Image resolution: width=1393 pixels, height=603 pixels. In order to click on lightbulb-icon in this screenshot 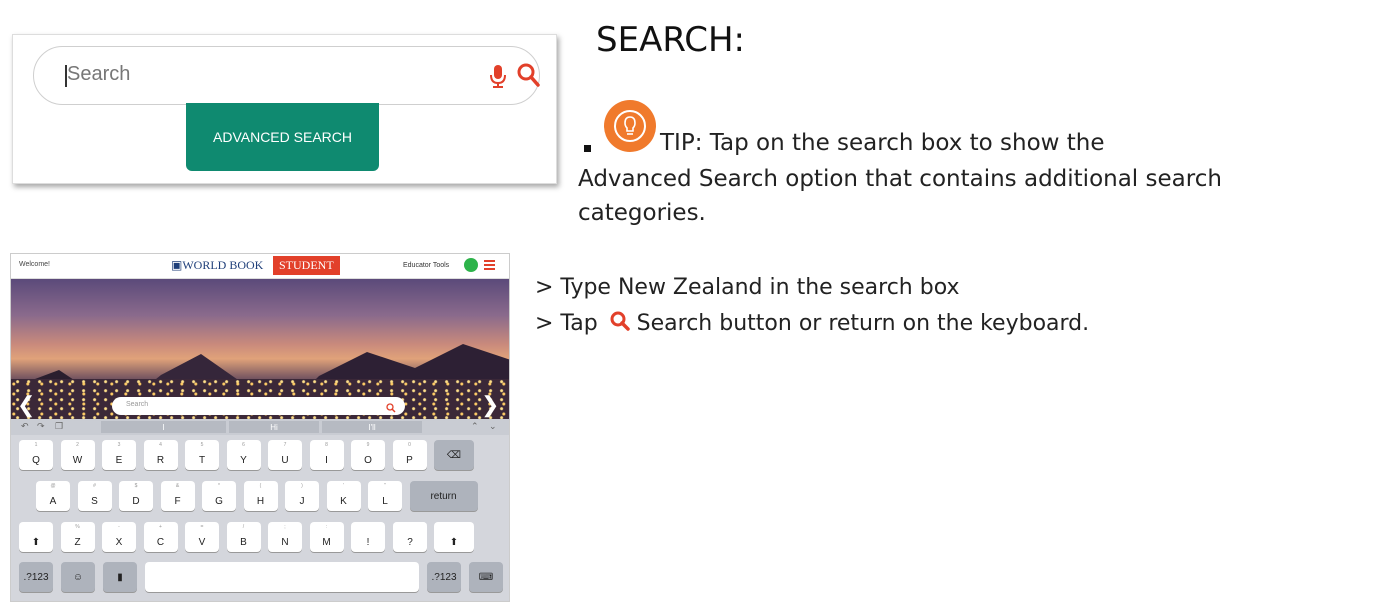, I will do `click(630, 126)`.